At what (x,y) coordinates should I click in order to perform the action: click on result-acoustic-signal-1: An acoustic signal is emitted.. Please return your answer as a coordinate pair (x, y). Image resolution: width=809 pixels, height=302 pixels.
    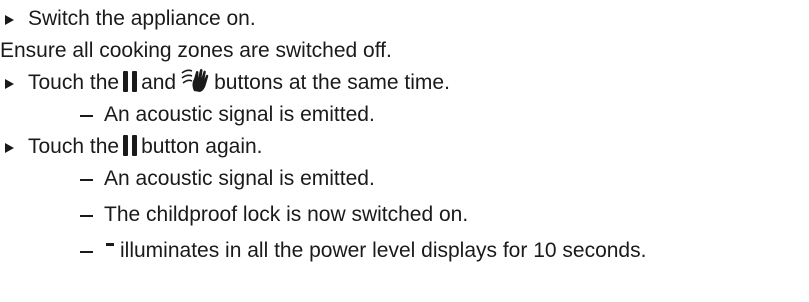
    Looking at the image, I should click on (223, 115).